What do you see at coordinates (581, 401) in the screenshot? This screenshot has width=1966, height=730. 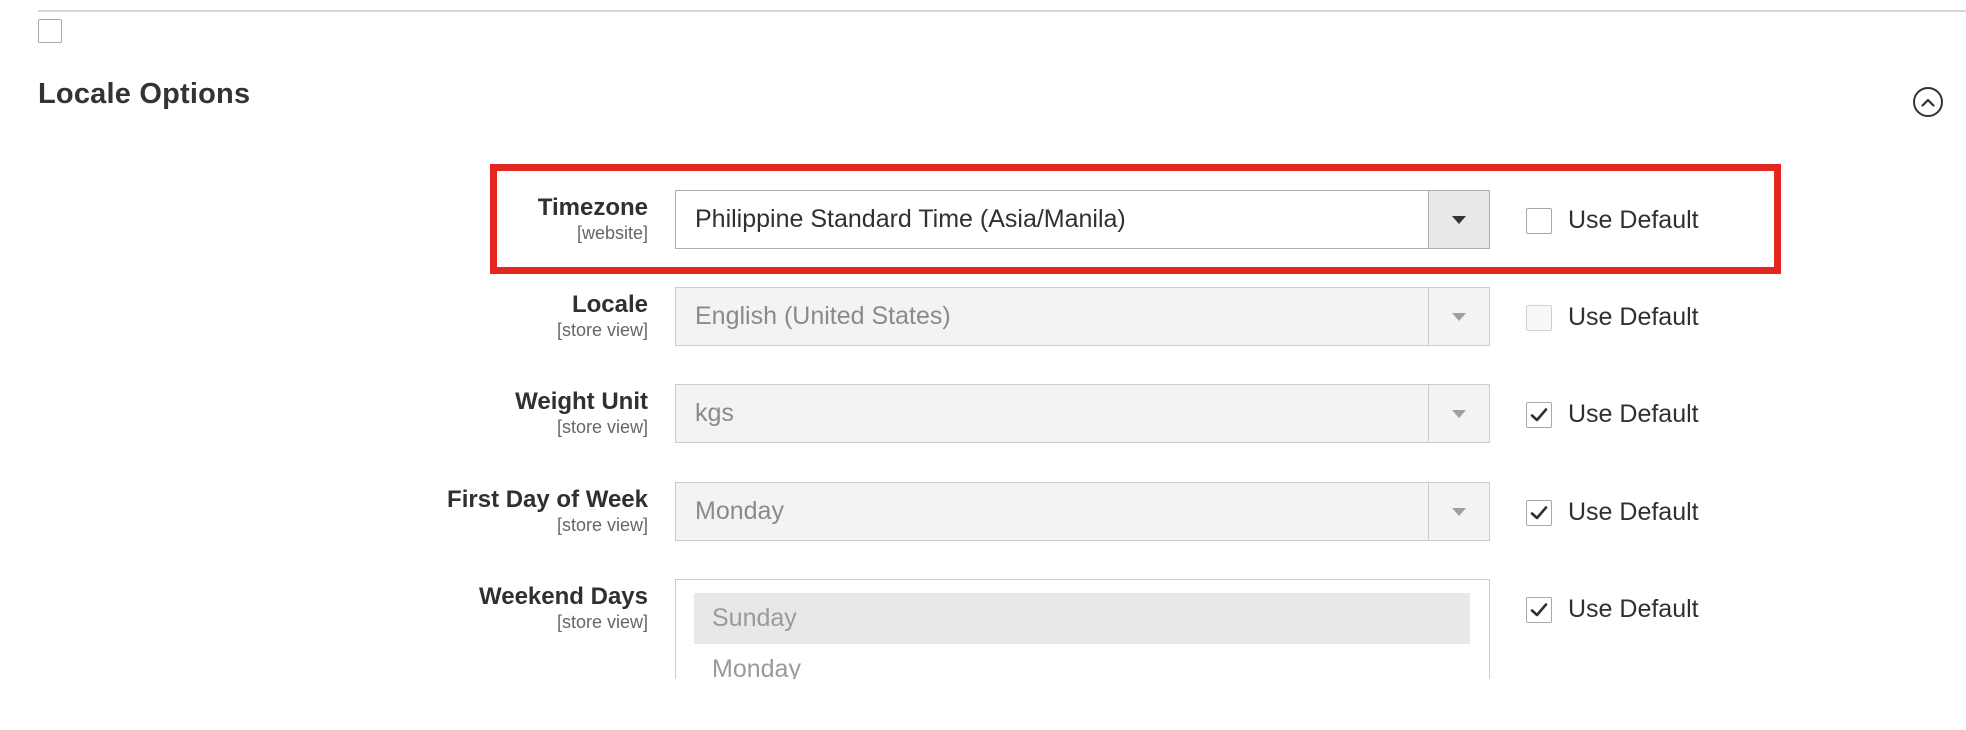 I see `field-label-text: Weight Unit` at bounding box center [581, 401].